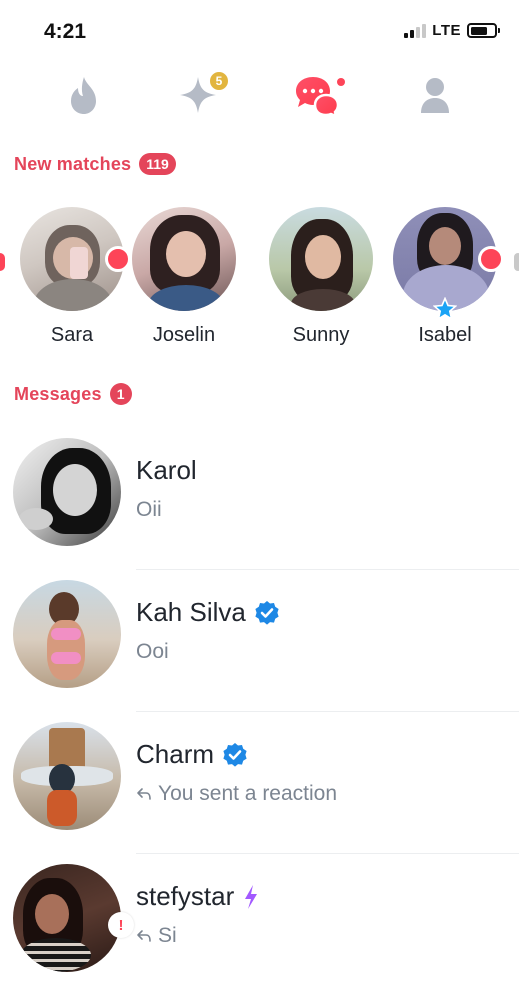  What do you see at coordinates (259, 508) in the screenshot?
I see `conversation-item: Karol Oii` at bounding box center [259, 508].